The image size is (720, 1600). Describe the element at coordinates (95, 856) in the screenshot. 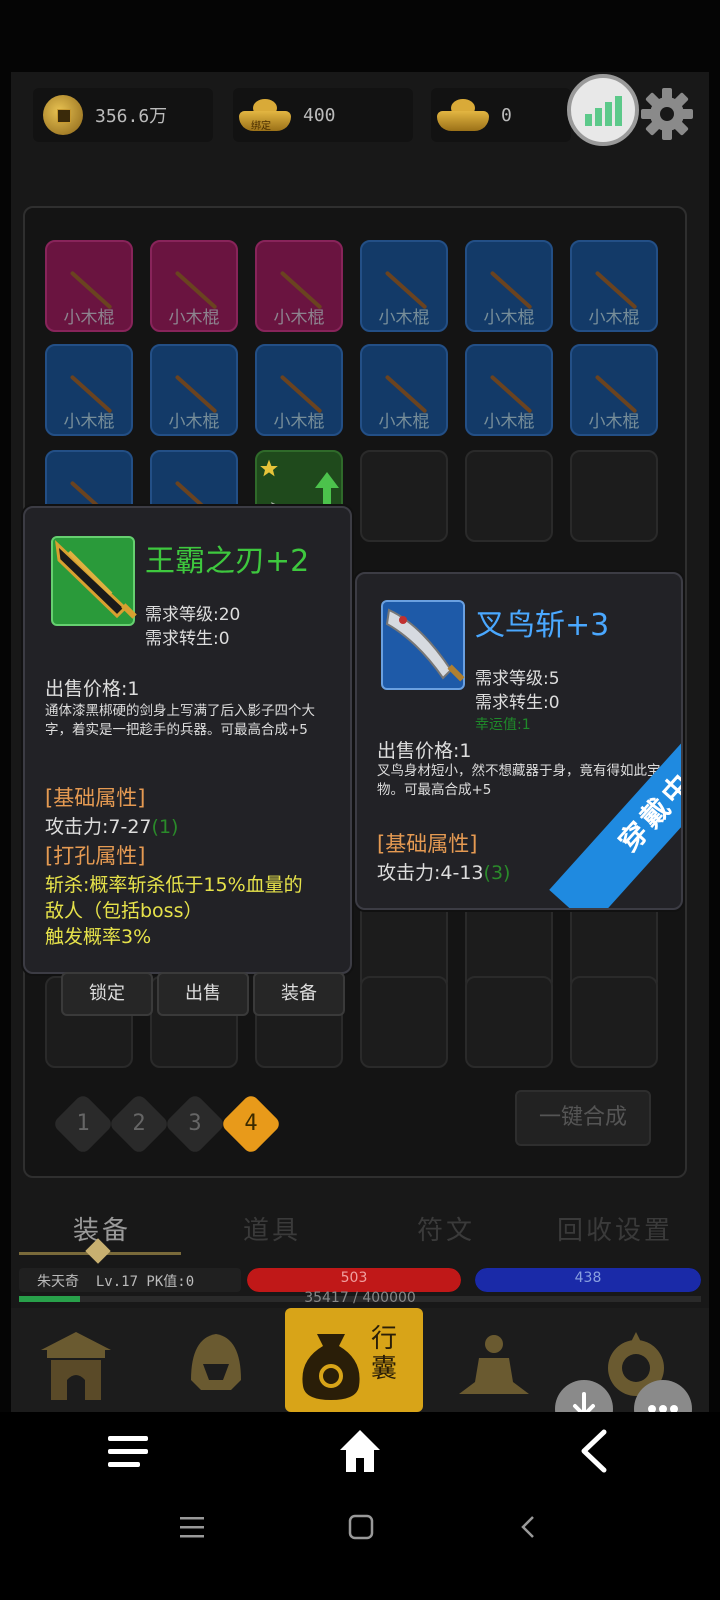

I see `socket-attr-header: [打孔属性]` at that location.